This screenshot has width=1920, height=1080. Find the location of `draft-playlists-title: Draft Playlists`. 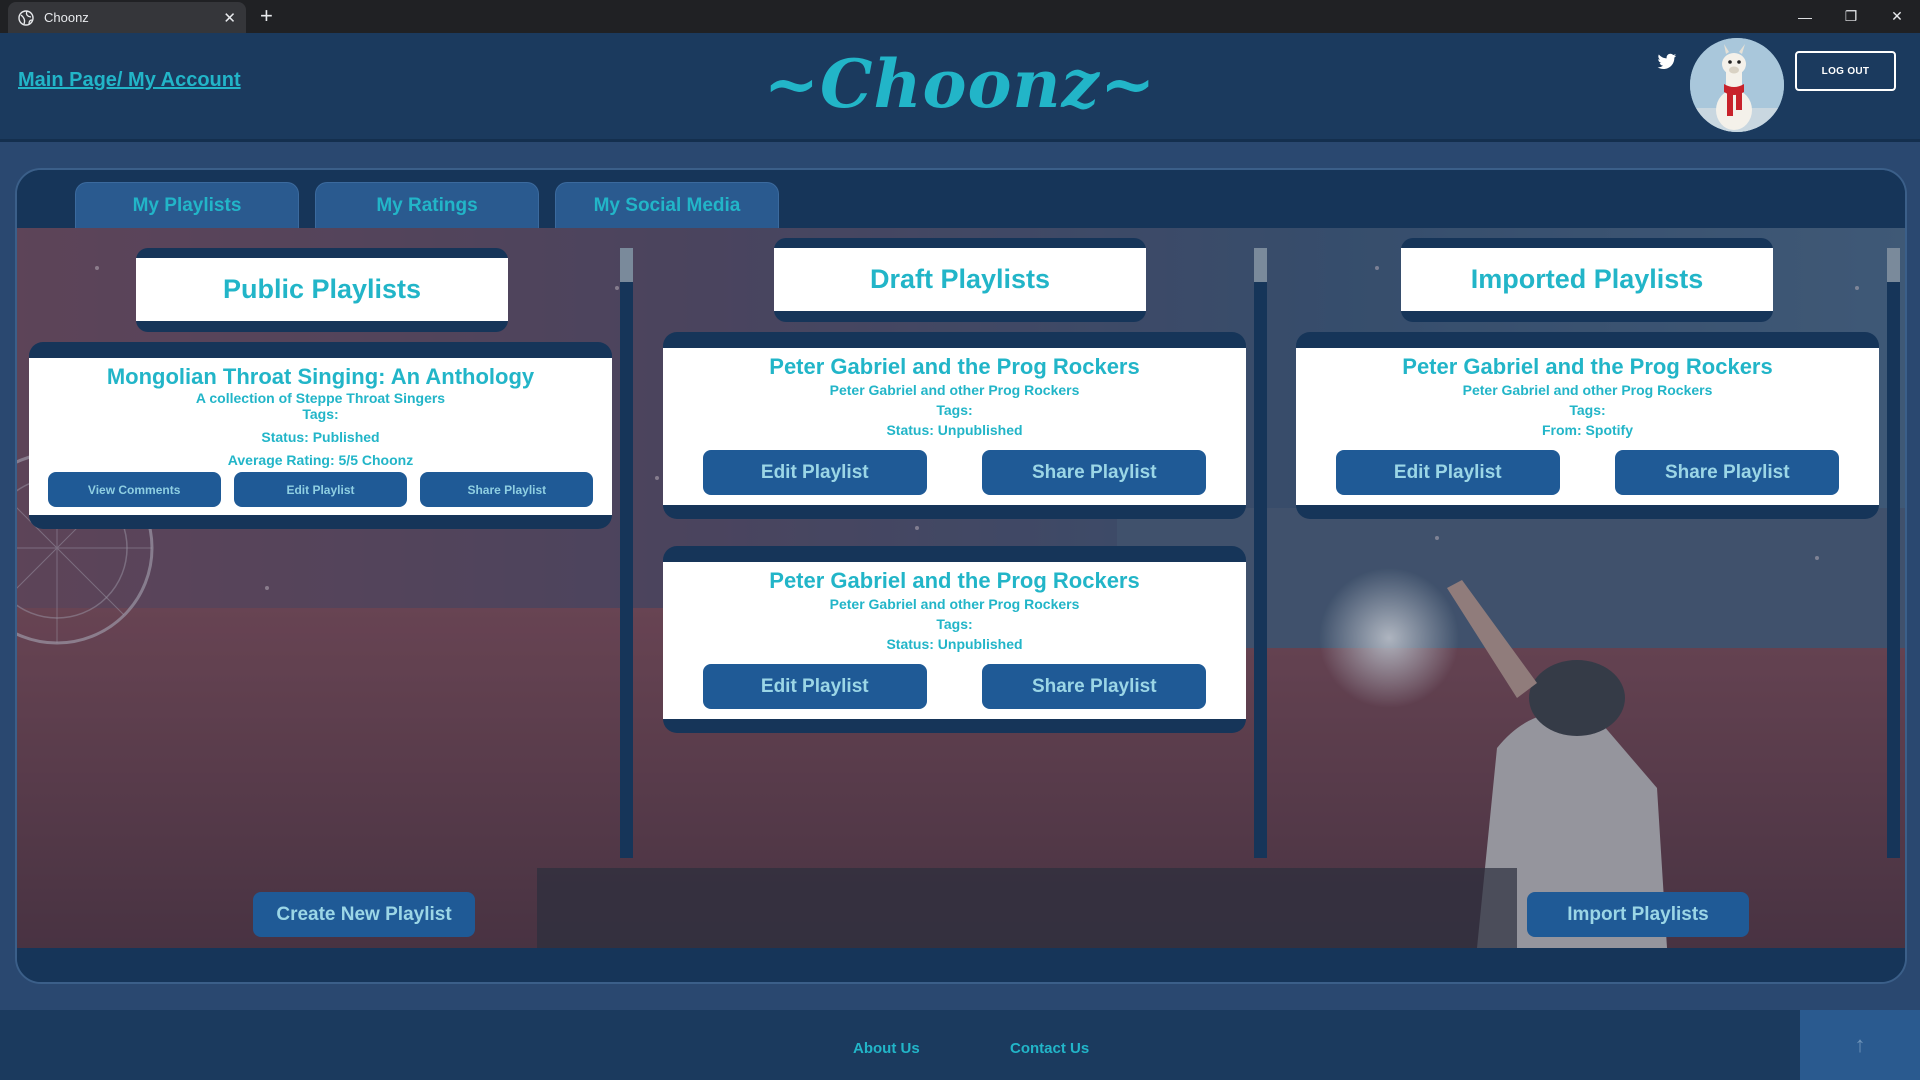

draft-playlists-title: Draft Playlists is located at coordinates (960, 279).